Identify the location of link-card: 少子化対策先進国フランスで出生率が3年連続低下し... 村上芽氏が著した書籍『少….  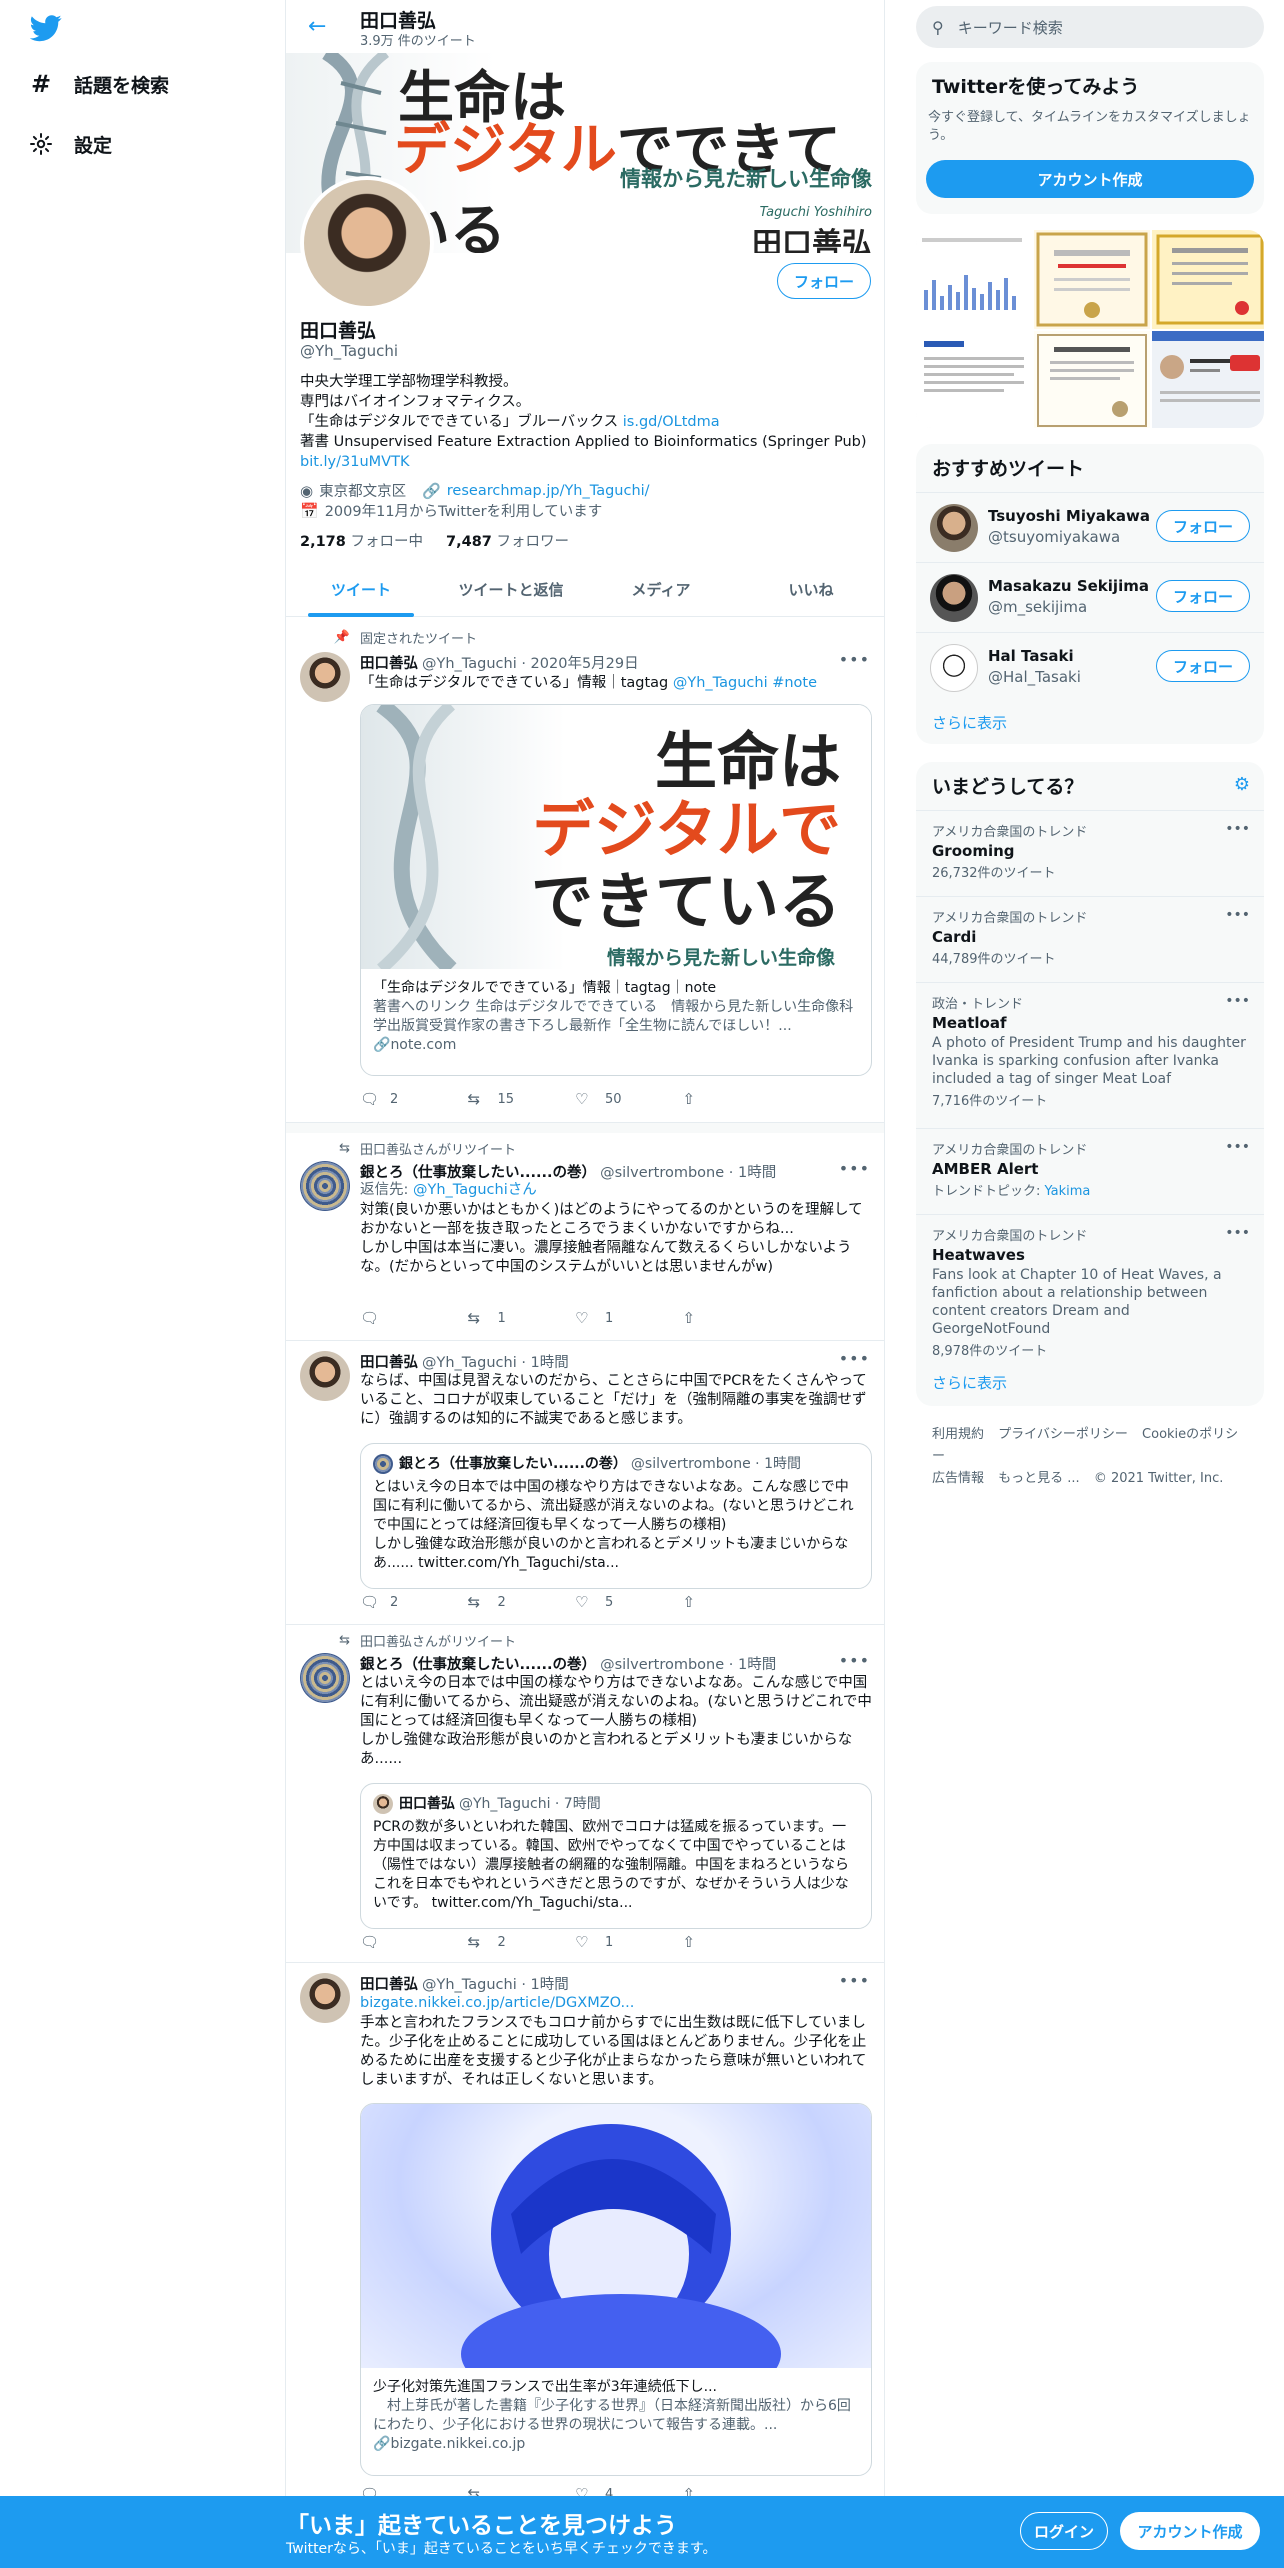
(616, 2289).